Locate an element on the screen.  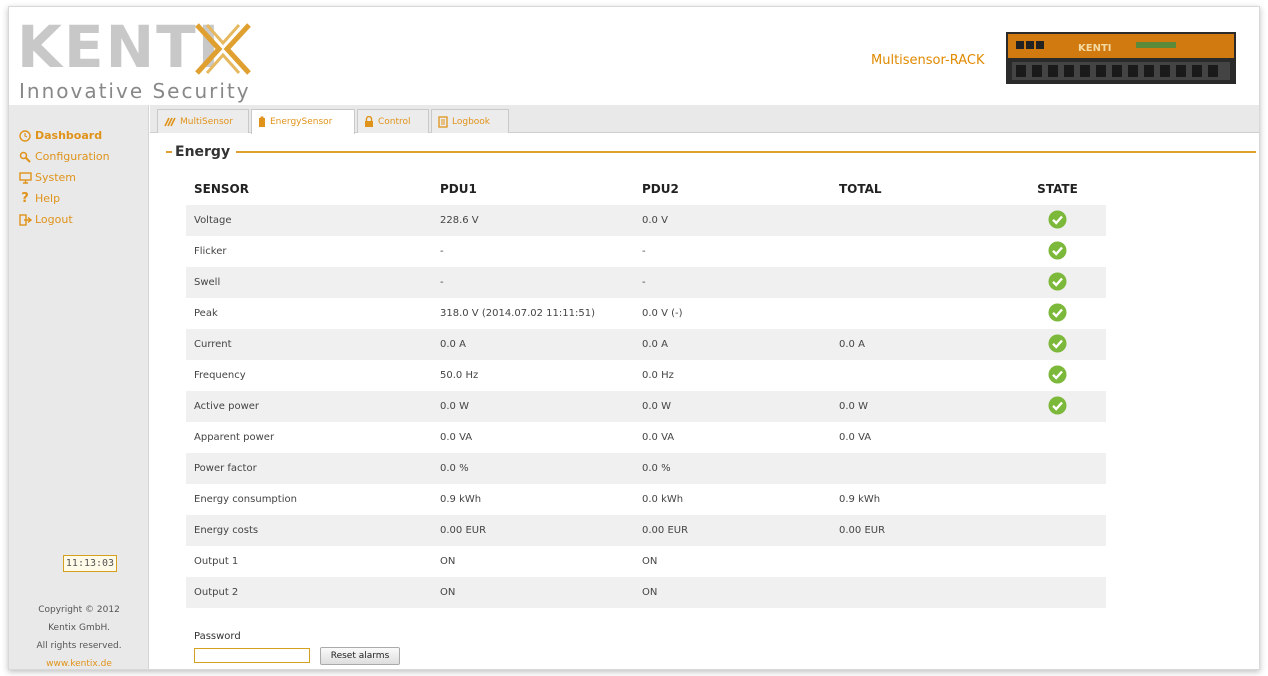
table-row: Apparent power 0.0 VA 0.0 VA 0.0 VA is located at coordinates (646, 437).